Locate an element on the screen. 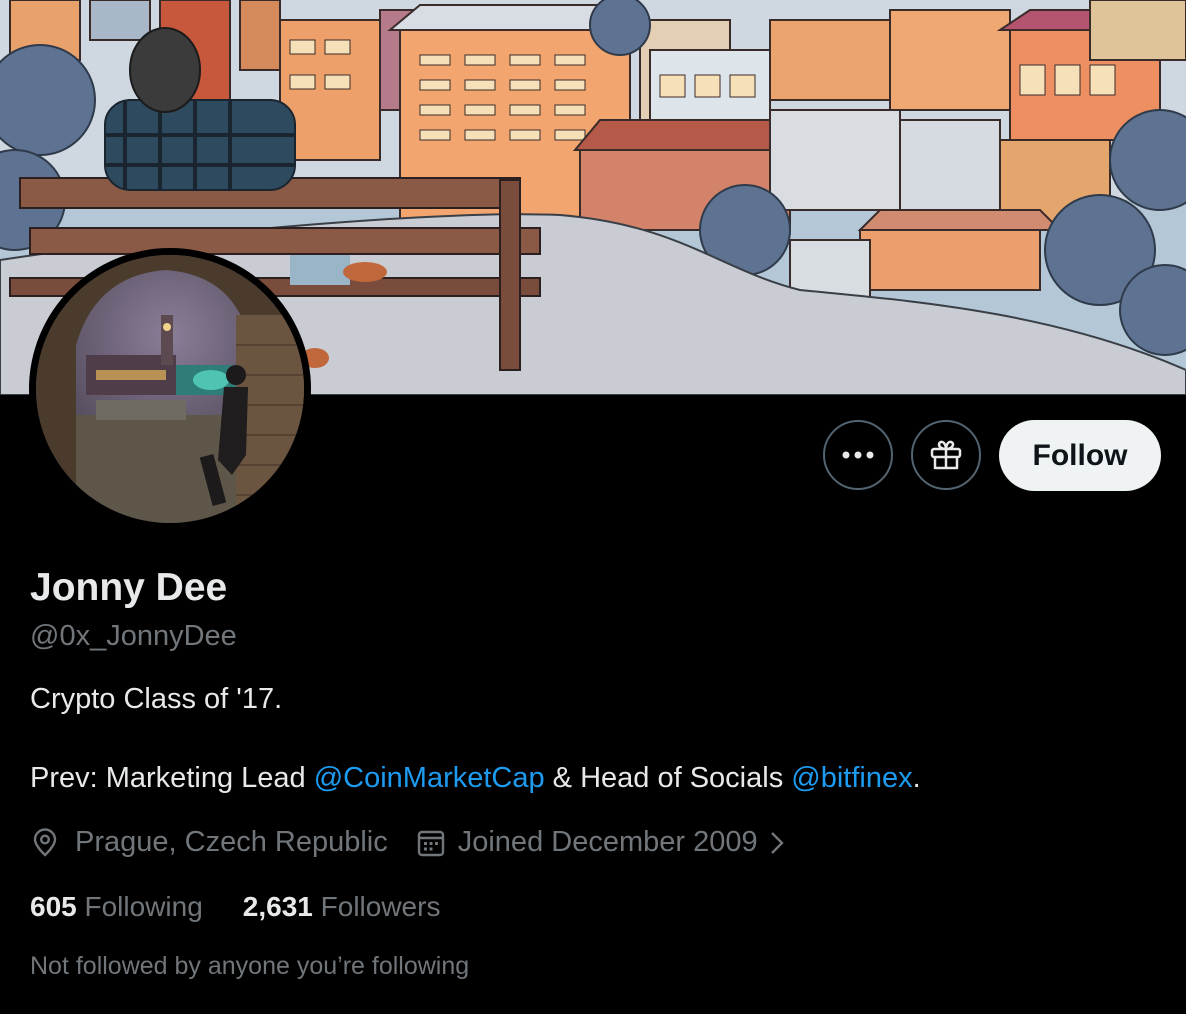  calendar-icon is located at coordinates (430, 843).